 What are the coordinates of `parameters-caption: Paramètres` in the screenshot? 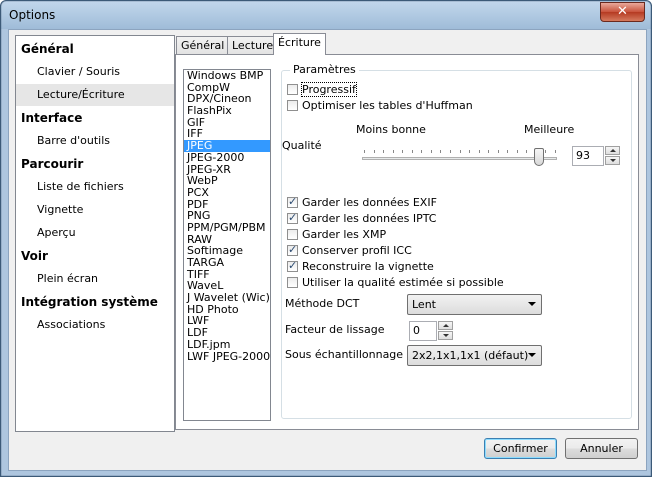 It's located at (324, 69).